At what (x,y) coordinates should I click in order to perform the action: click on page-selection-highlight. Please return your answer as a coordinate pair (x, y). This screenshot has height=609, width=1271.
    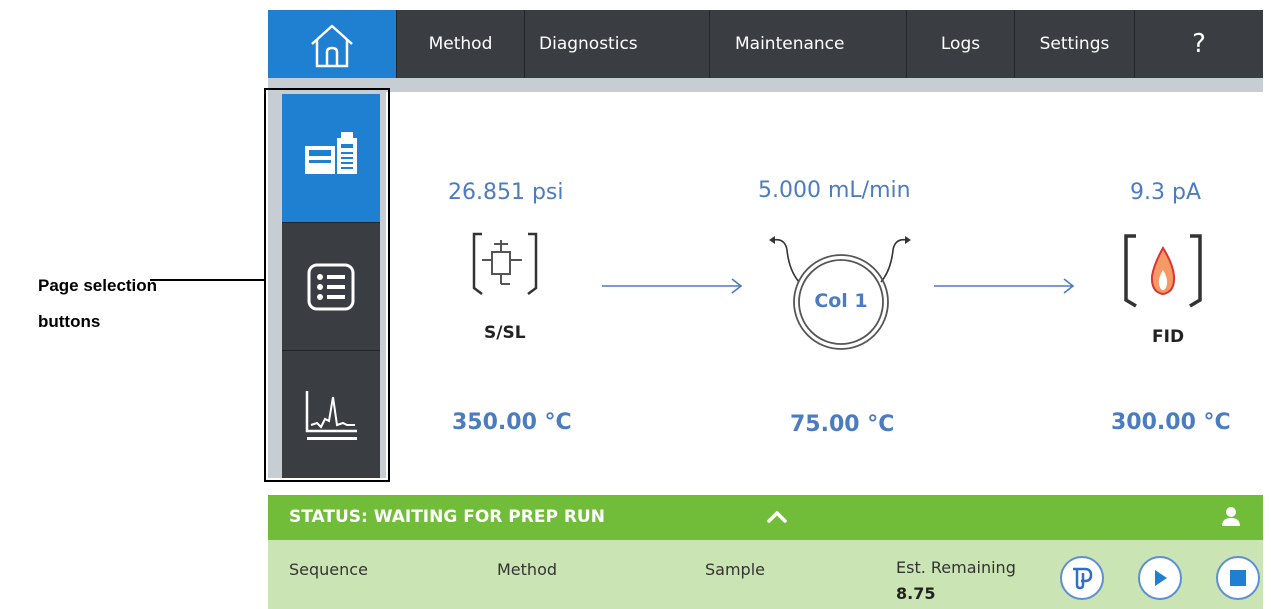
    Looking at the image, I should click on (327, 285).